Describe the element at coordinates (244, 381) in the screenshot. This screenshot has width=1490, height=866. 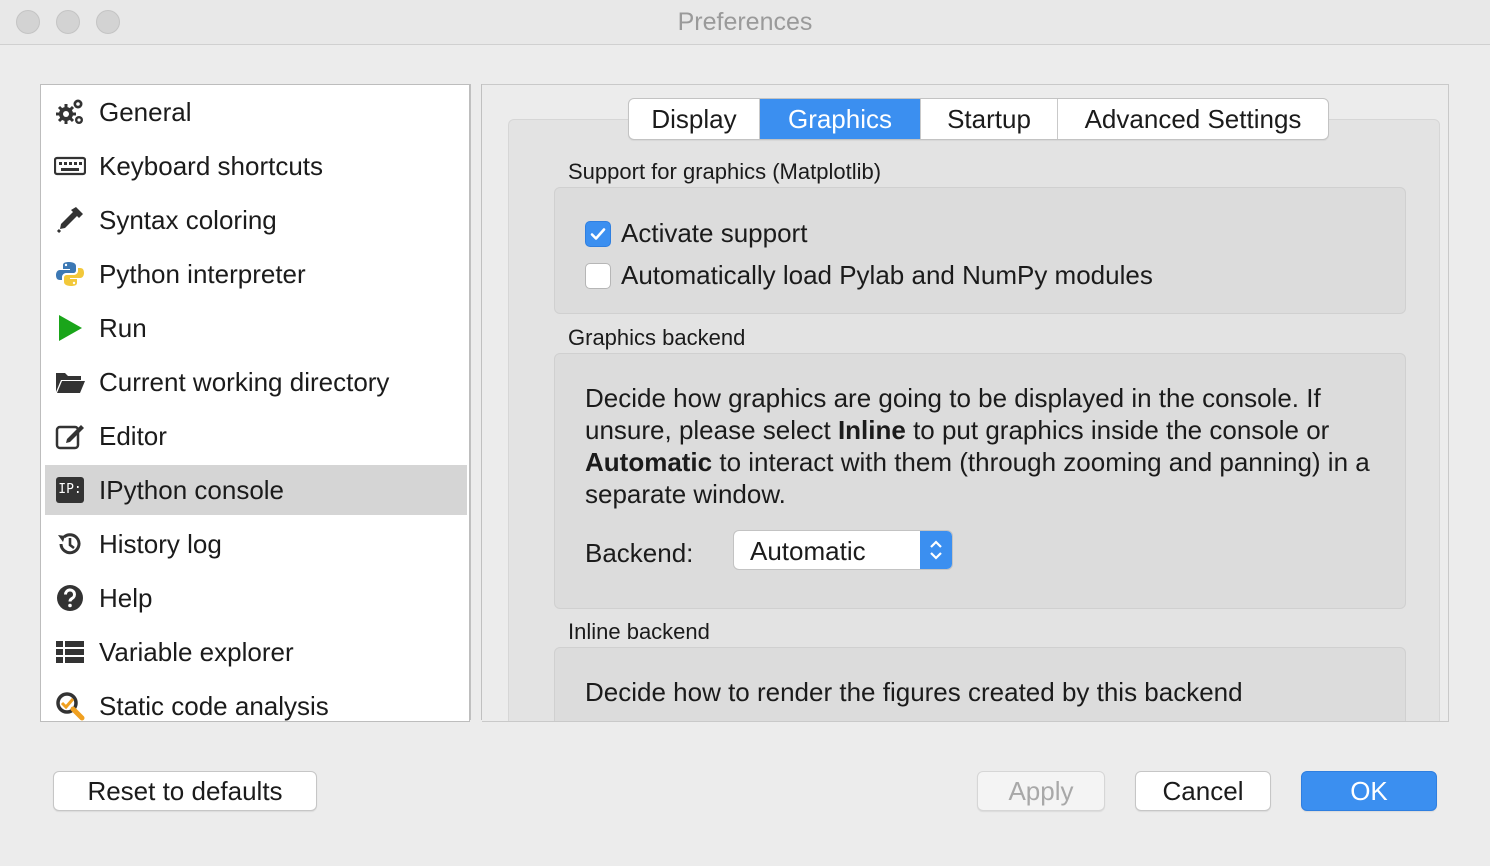
I see `sidebar-item-label: Current working directory` at that location.